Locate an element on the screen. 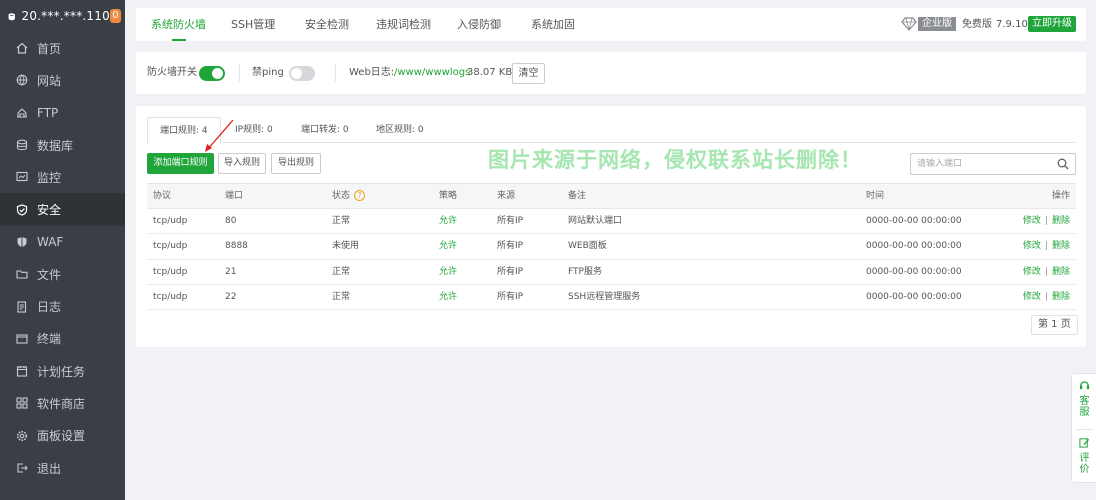 This screenshot has width=1096, height=500. cell-status: 正常 is located at coordinates (341, 221).